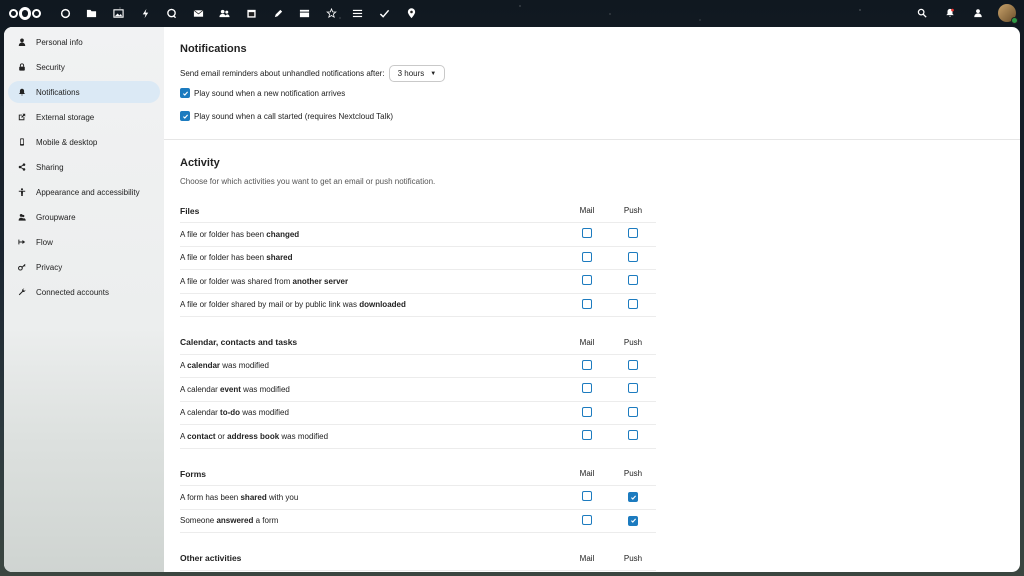  What do you see at coordinates (84, 67) in the screenshot?
I see `sidebar-item-security: Security` at bounding box center [84, 67].